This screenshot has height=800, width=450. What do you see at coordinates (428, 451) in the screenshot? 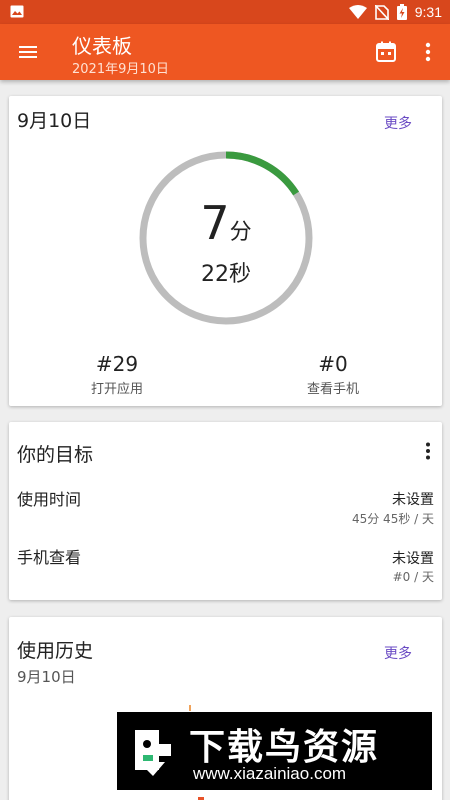
I see `goals-more-vert-icon` at bounding box center [428, 451].